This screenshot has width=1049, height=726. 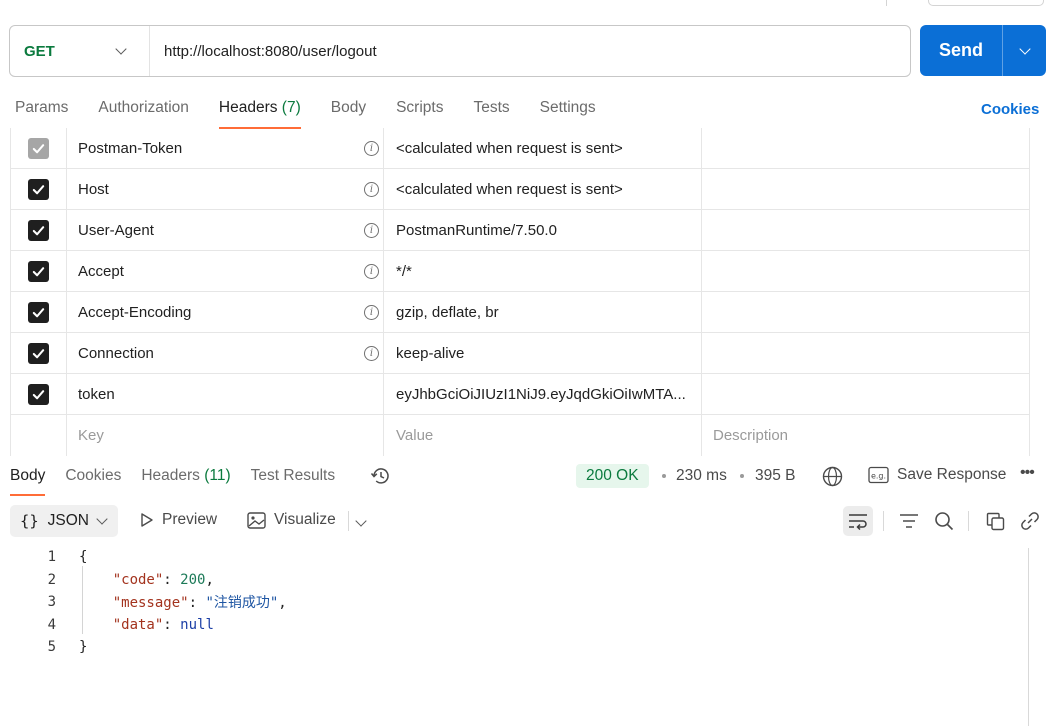 What do you see at coordinates (380, 478) in the screenshot?
I see `history-icon` at bounding box center [380, 478].